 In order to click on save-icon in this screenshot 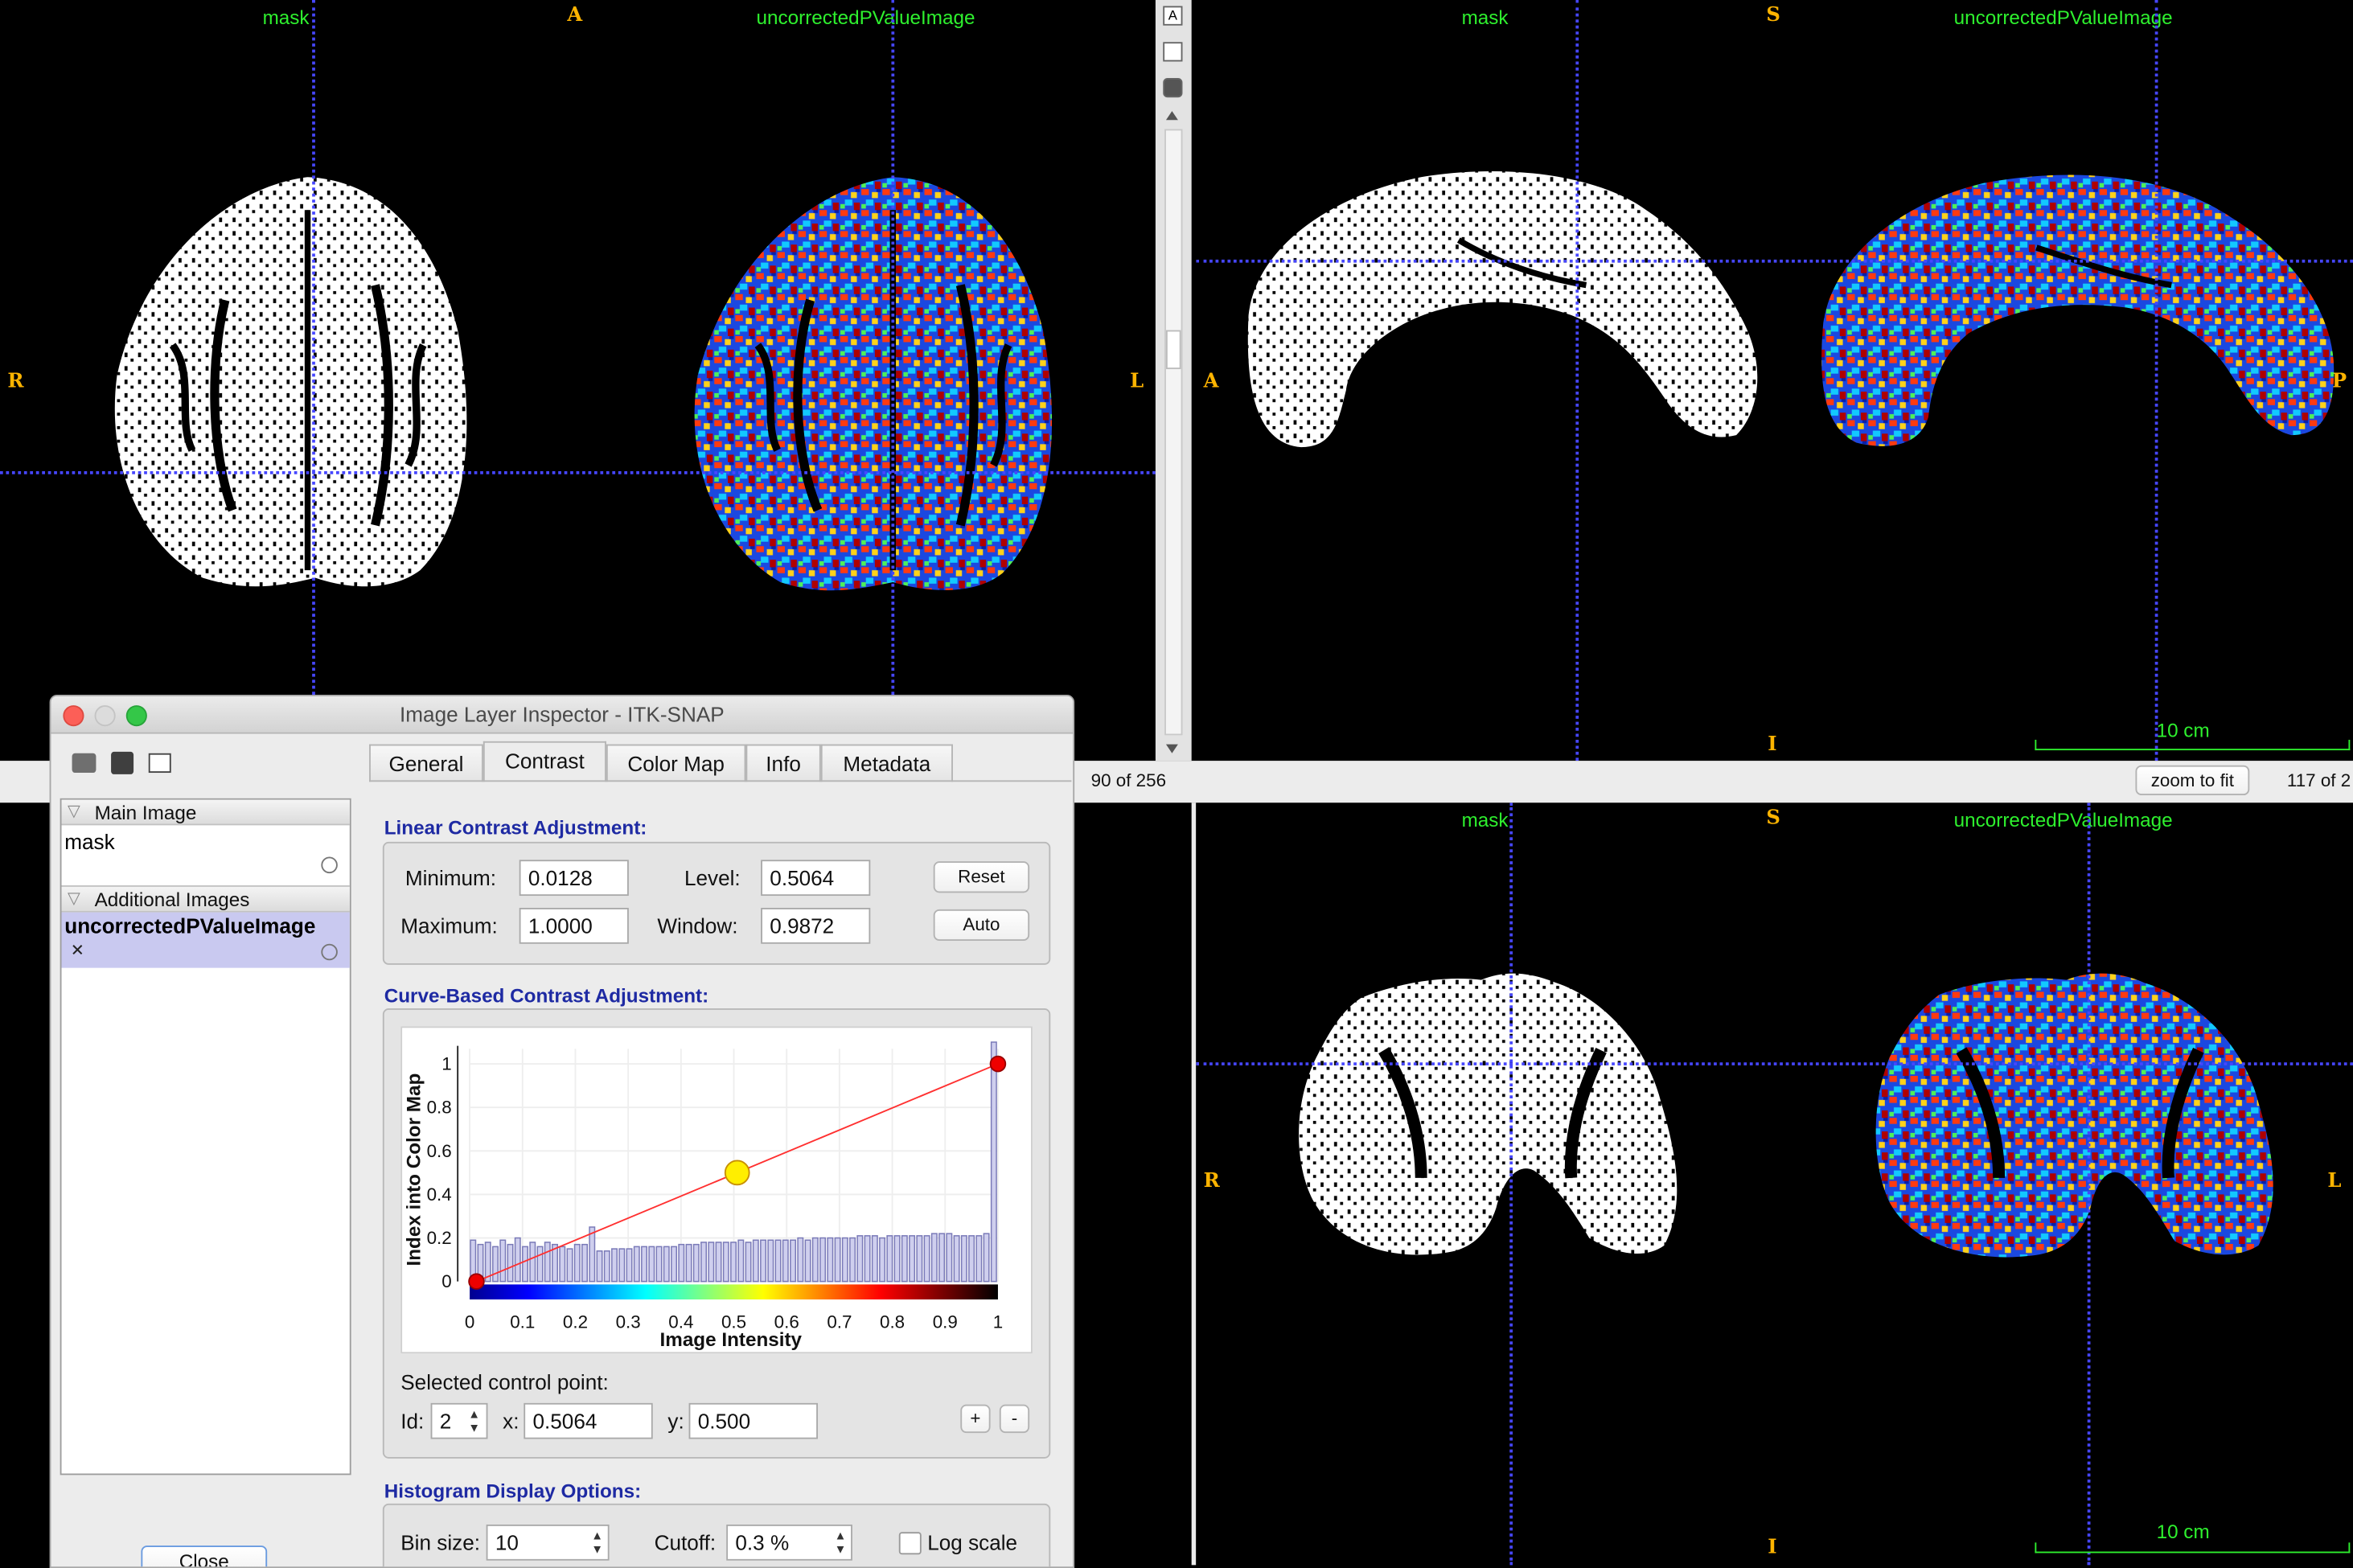, I will do `click(122, 762)`.